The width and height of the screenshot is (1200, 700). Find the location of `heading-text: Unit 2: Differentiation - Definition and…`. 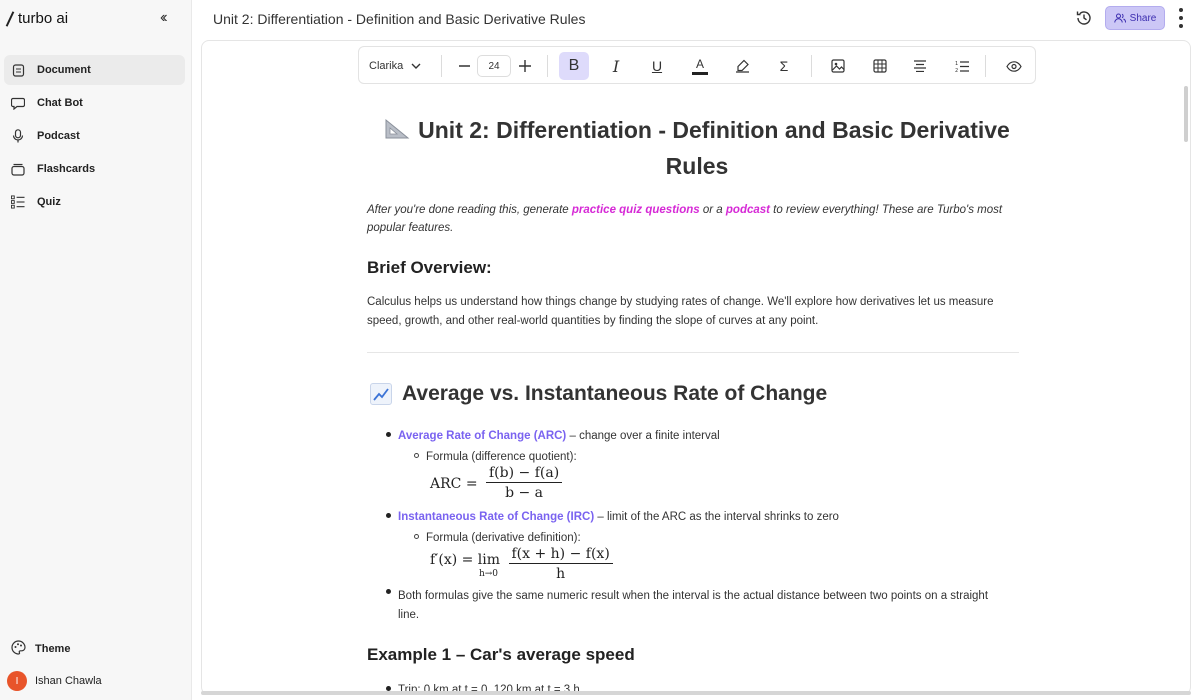

heading-text: Unit 2: Differentiation - Definition and… is located at coordinates (714, 148).